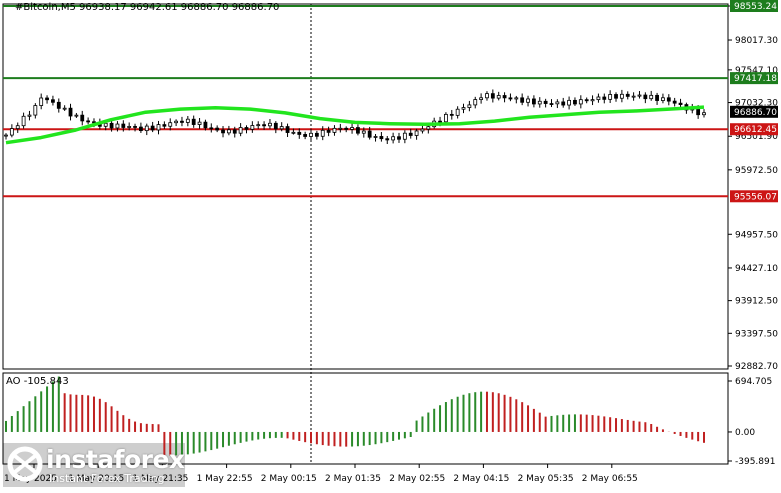 The height and width of the screenshot is (493, 781). What do you see at coordinates (546, 479) in the screenshot?
I see `x-tick-label: 2 May 05:35` at bounding box center [546, 479].